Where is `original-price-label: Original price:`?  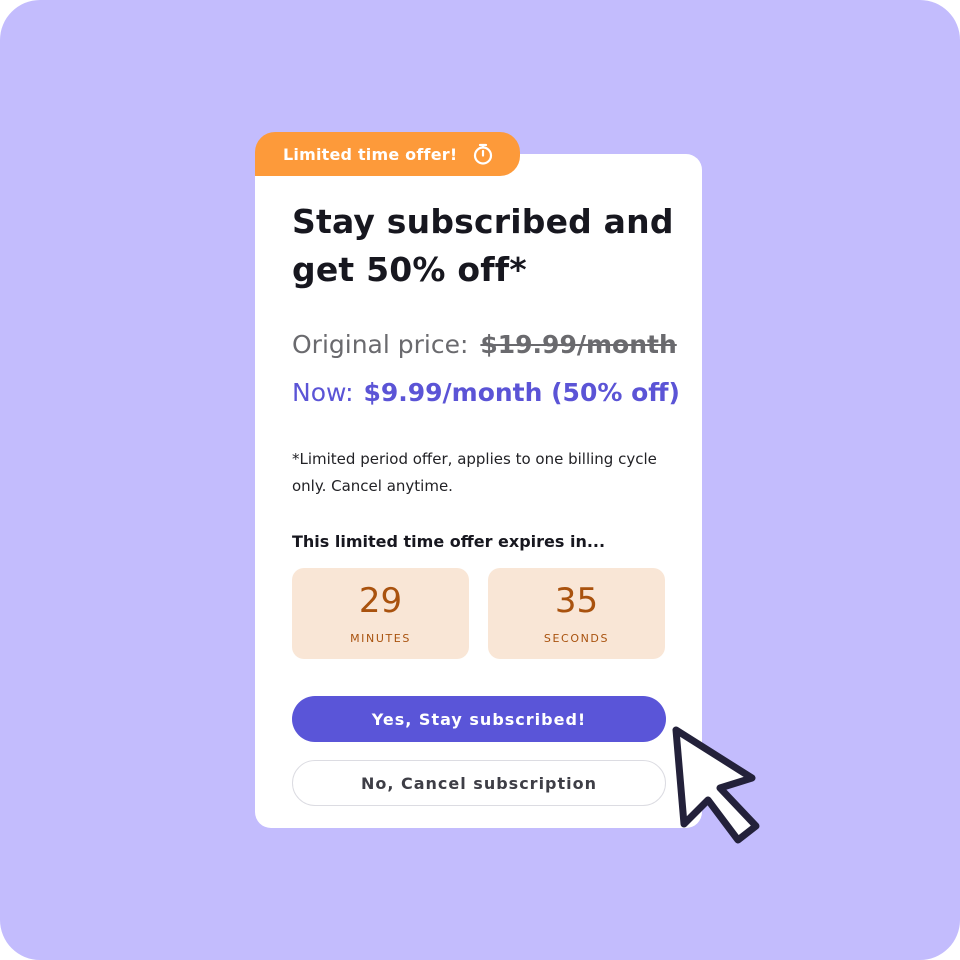
original-price-label: Original price: is located at coordinates (380, 344).